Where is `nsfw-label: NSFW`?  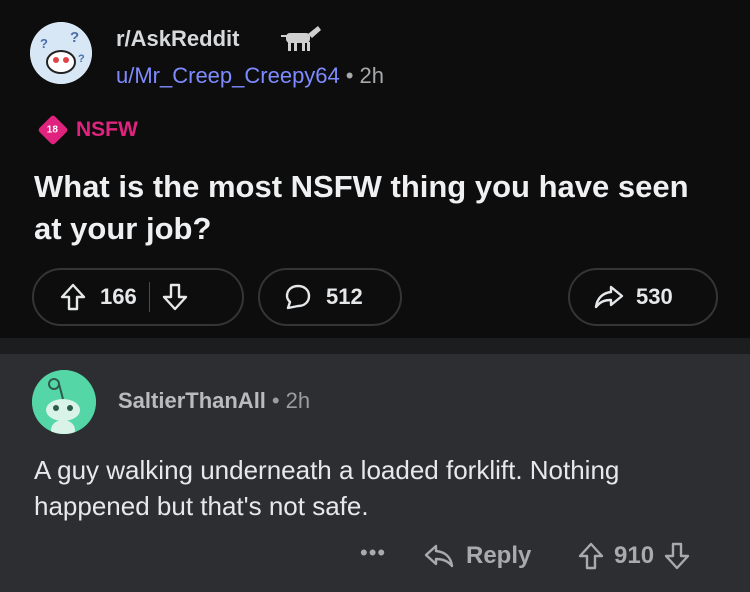
nsfw-label: NSFW is located at coordinates (107, 129).